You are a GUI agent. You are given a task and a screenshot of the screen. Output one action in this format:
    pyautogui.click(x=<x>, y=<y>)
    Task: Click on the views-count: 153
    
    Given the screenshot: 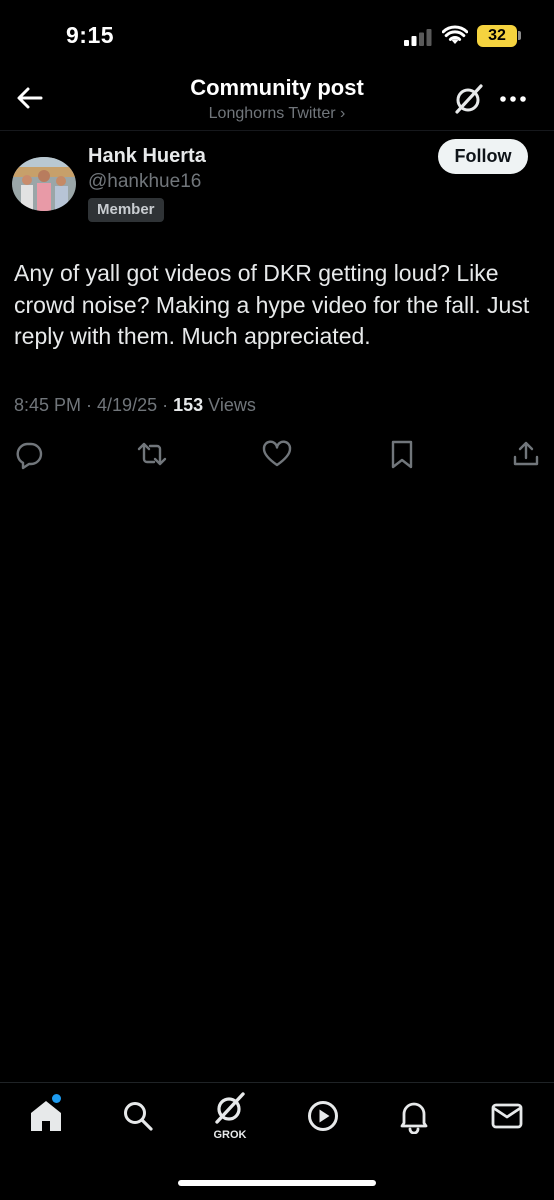 What is the action you would take?
    pyautogui.click(x=188, y=405)
    